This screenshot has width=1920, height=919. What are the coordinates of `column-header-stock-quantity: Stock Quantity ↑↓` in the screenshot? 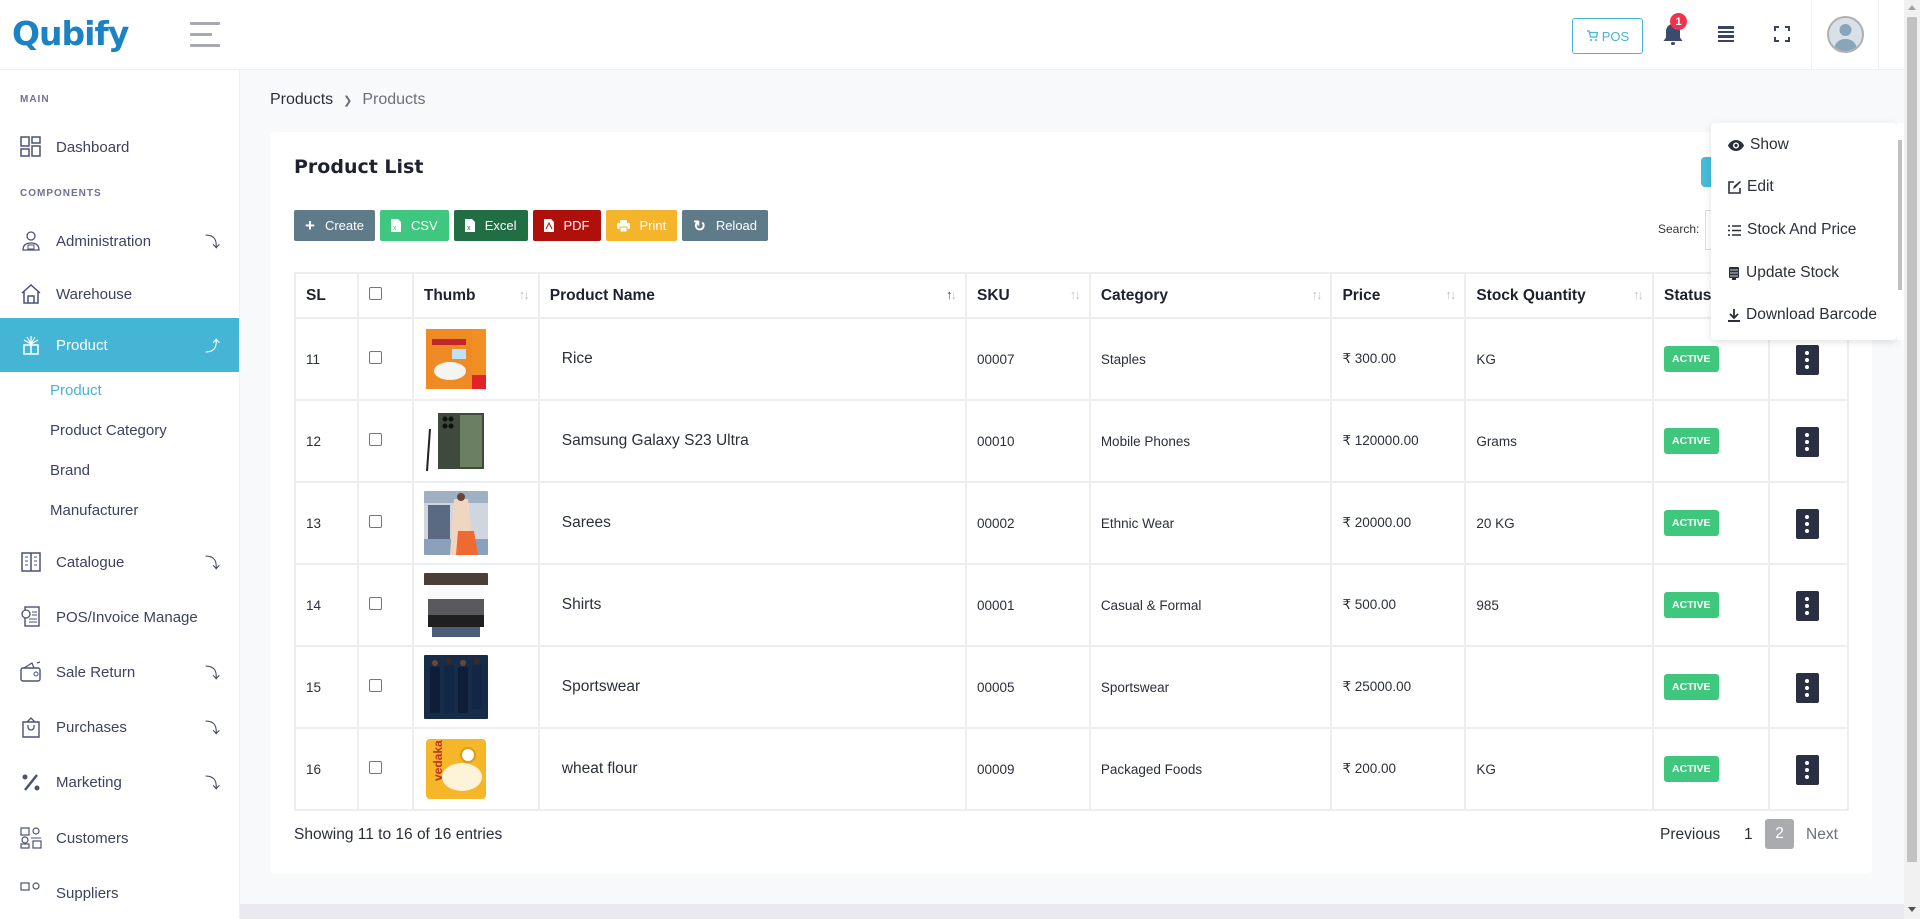 It's located at (1559, 295).